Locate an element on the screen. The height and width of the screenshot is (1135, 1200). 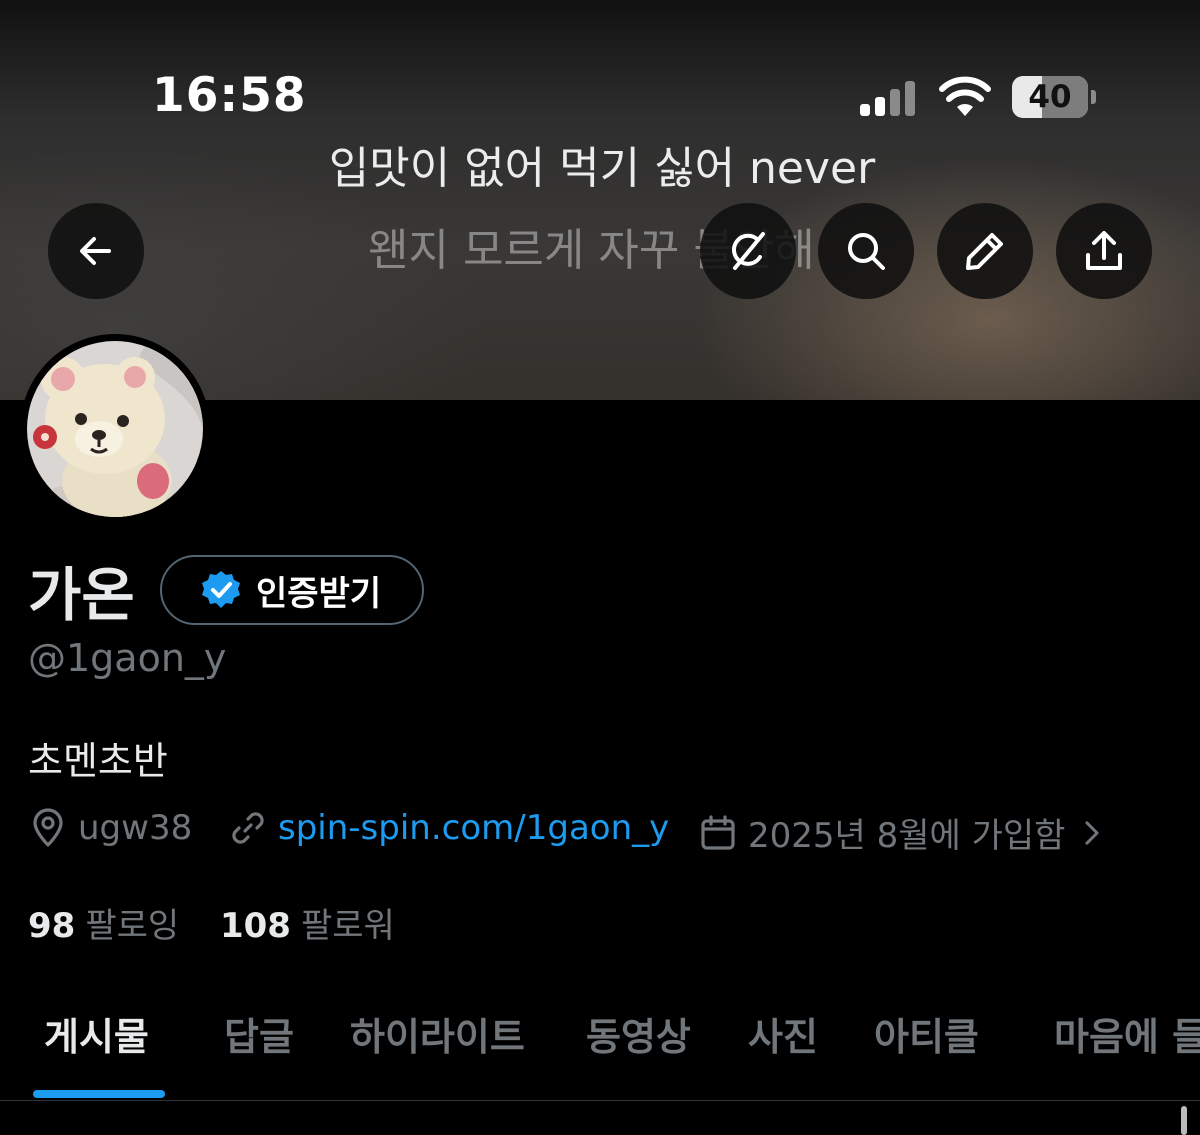
wifi-icon is located at coordinates (965, 96).